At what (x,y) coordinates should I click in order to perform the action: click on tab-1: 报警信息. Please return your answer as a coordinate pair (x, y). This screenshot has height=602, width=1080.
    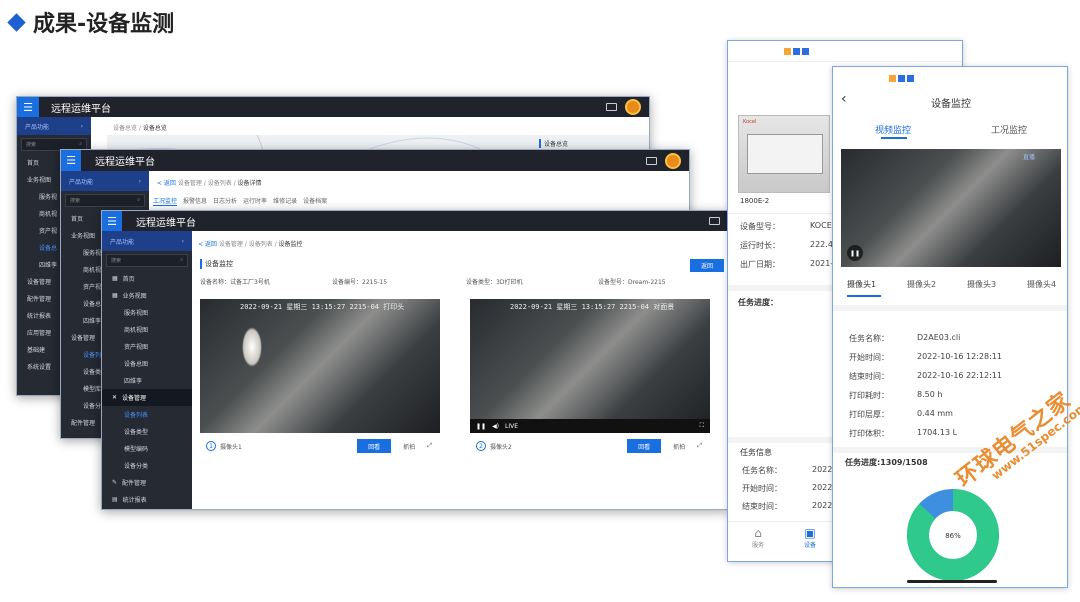
    Looking at the image, I should click on (195, 201).